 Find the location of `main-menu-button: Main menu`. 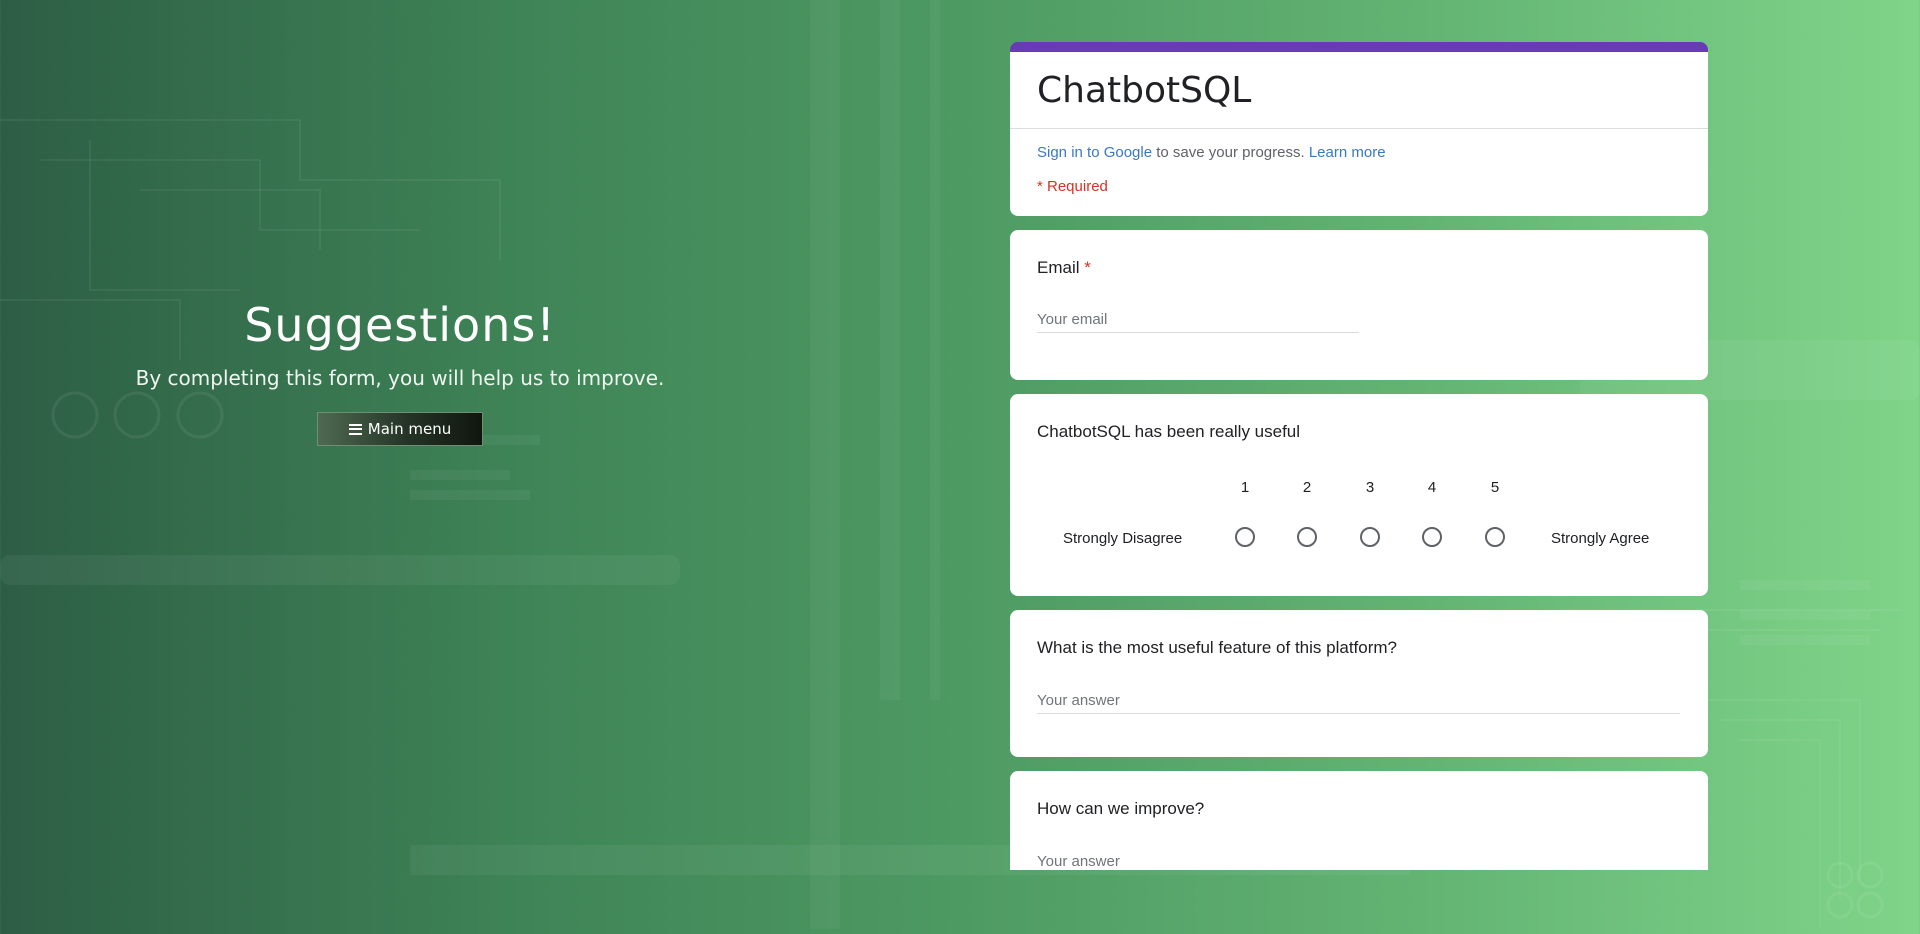

main-menu-button: Main menu is located at coordinates (400, 429).